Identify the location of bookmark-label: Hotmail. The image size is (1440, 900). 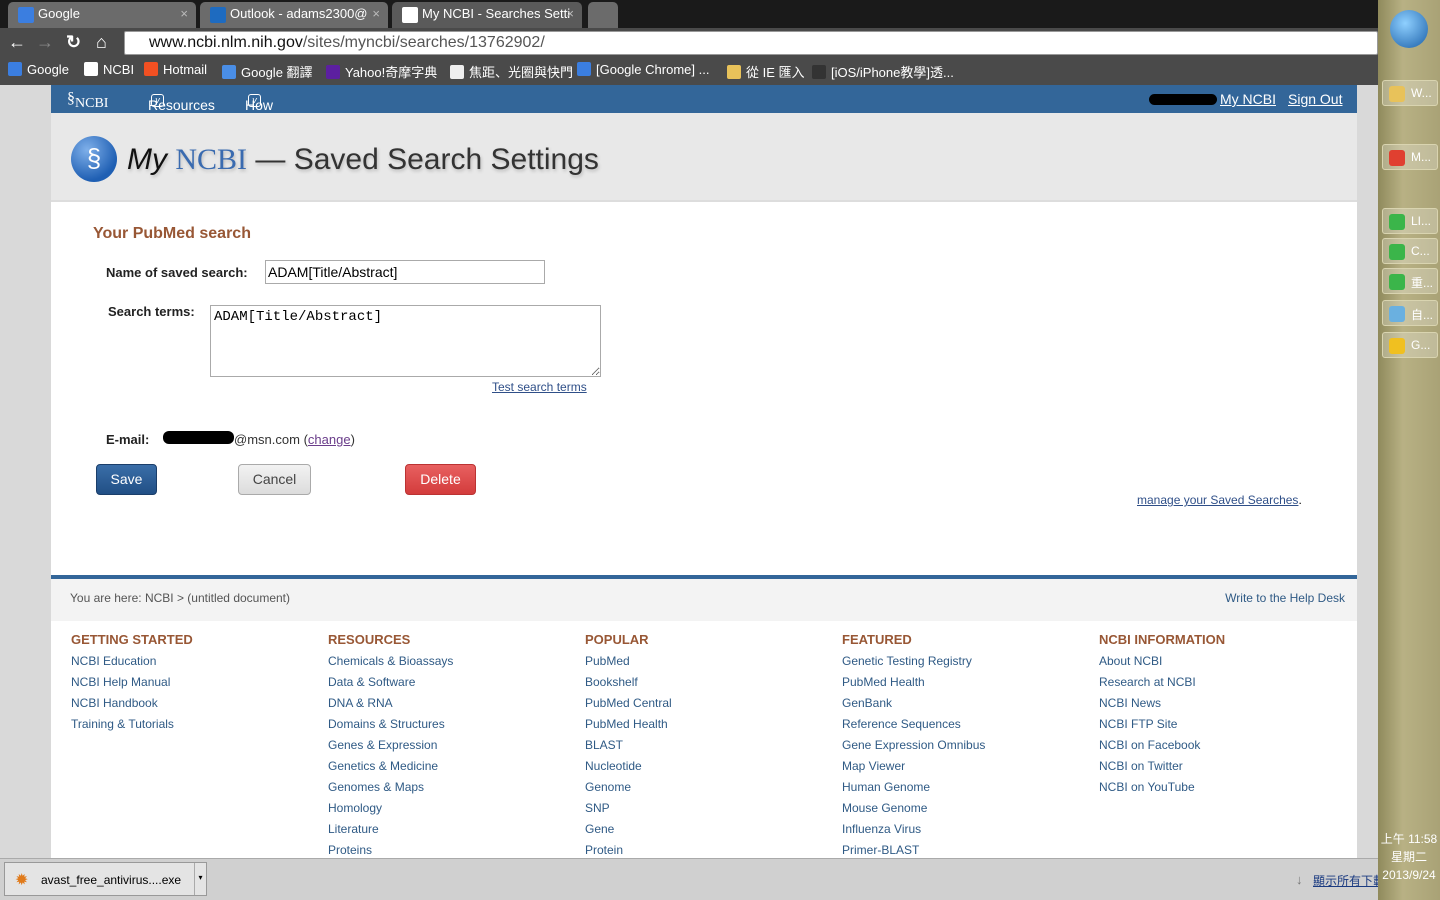
(185, 69).